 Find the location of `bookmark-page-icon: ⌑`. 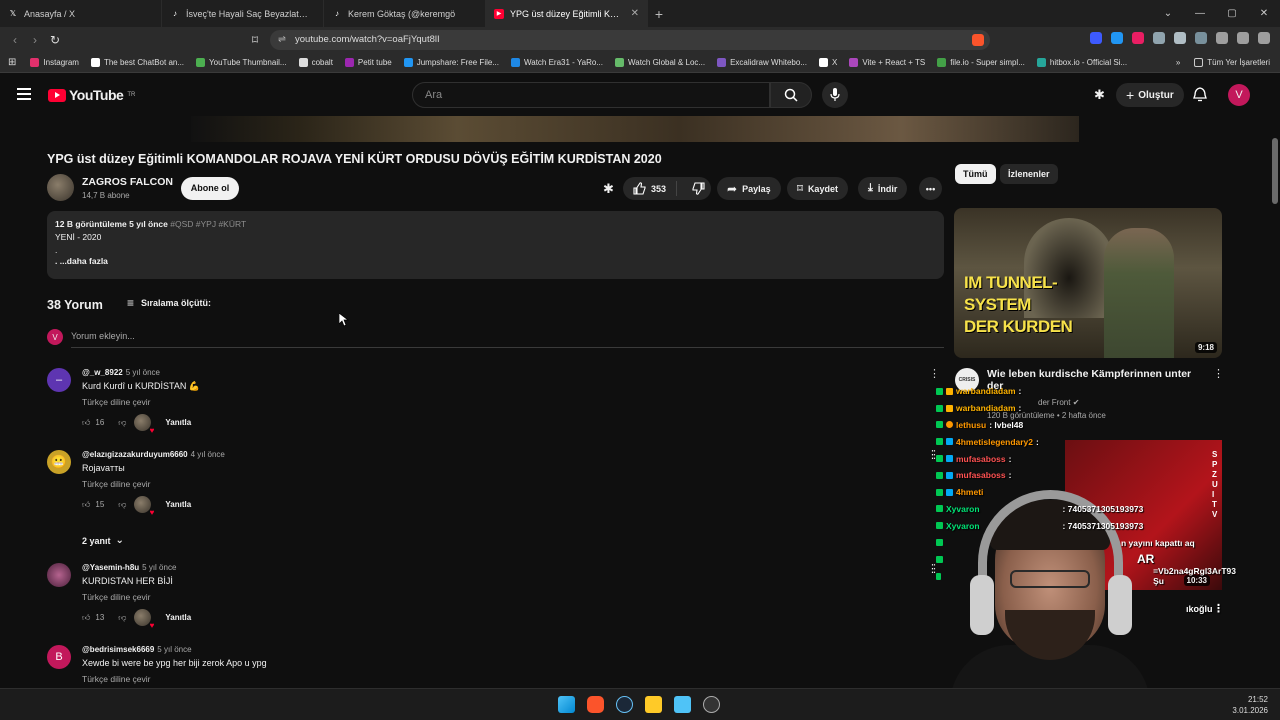

bookmark-page-icon: ⌑ is located at coordinates (255, 40).